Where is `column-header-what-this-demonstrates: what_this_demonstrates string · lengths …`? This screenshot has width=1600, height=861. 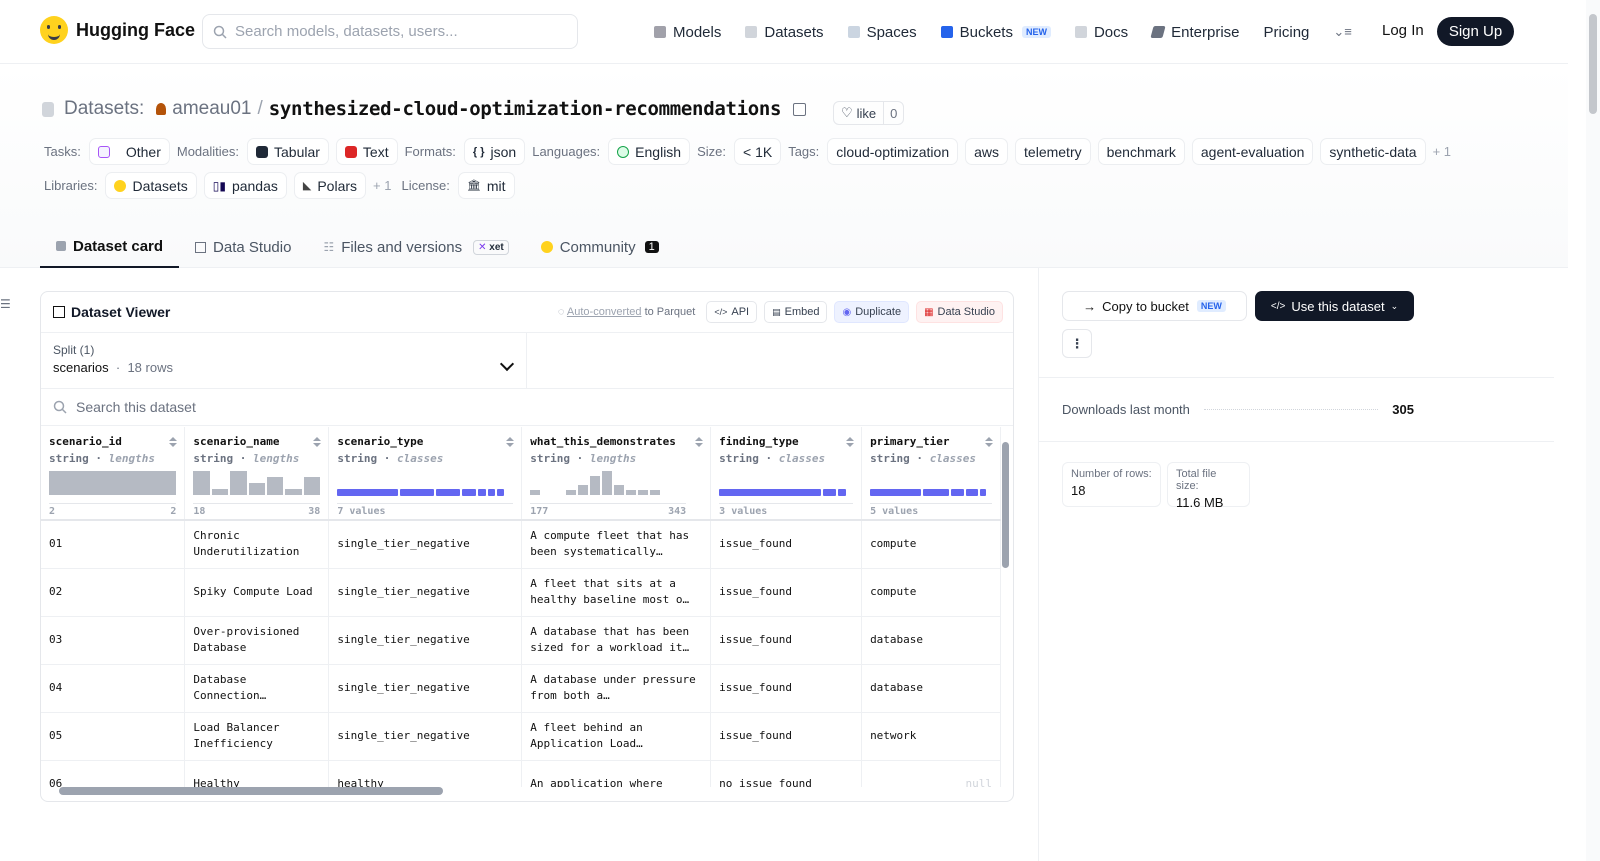 column-header-what-this-demonstrates: what_this_demonstrates string · lengths … is located at coordinates (616, 474).